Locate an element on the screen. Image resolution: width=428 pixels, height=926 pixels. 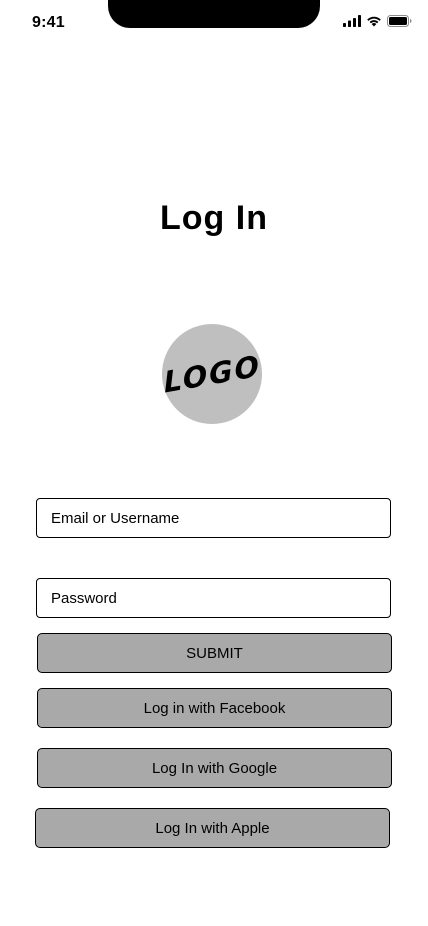
password-field is located at coordinates (213, 598).